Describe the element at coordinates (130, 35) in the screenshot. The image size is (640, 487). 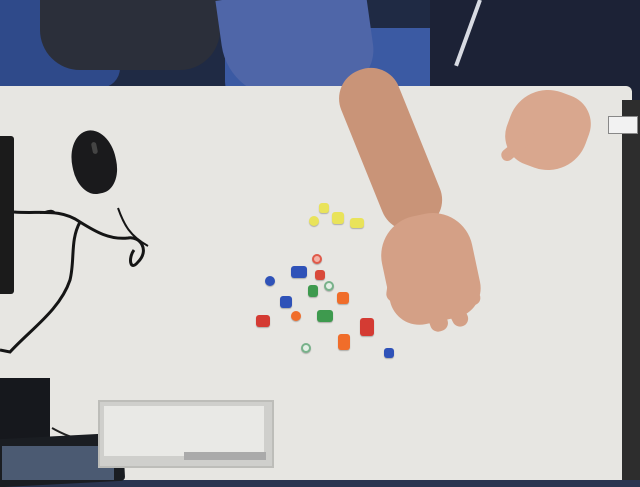
I see `person-legs` at that location.